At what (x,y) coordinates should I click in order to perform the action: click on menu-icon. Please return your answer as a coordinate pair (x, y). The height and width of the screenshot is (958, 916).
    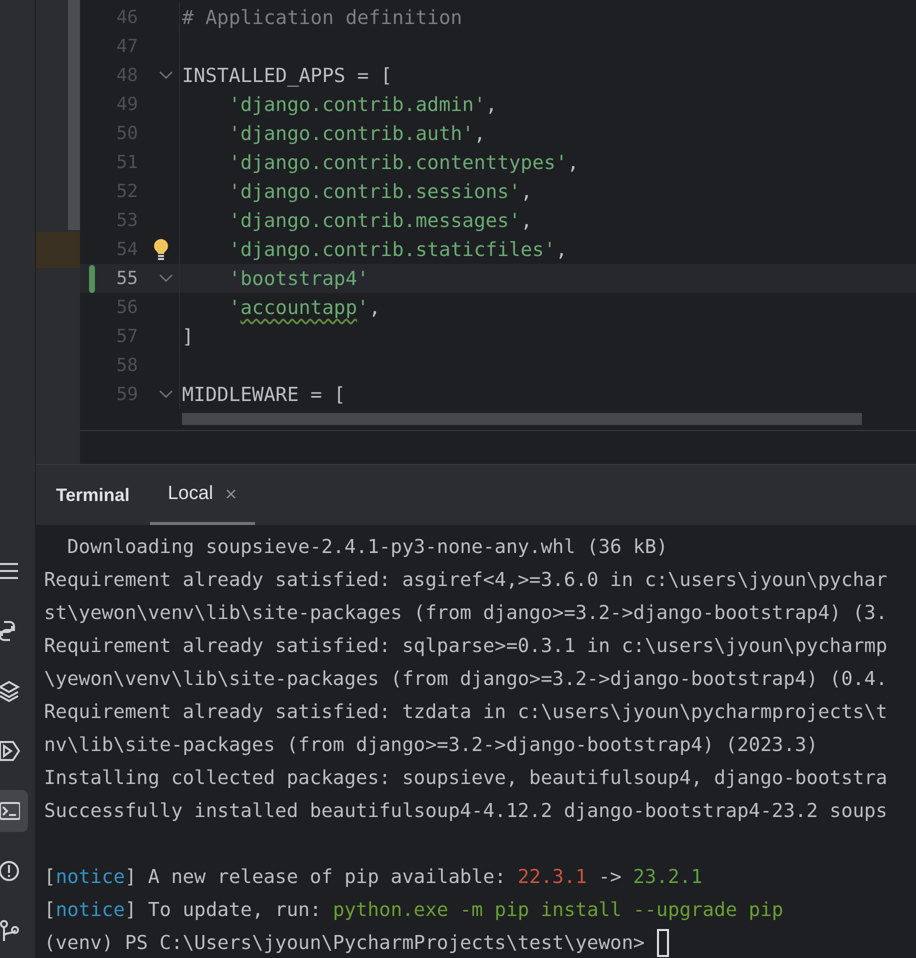
    Looking at the image, I should click on (10, 571).